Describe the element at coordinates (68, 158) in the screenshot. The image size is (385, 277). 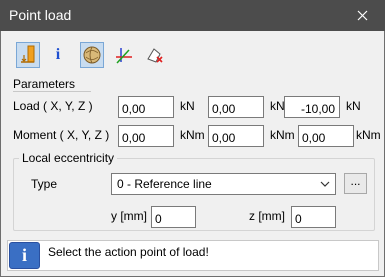
I see `local-eccentricity-label: Local eccentricity` at that location.